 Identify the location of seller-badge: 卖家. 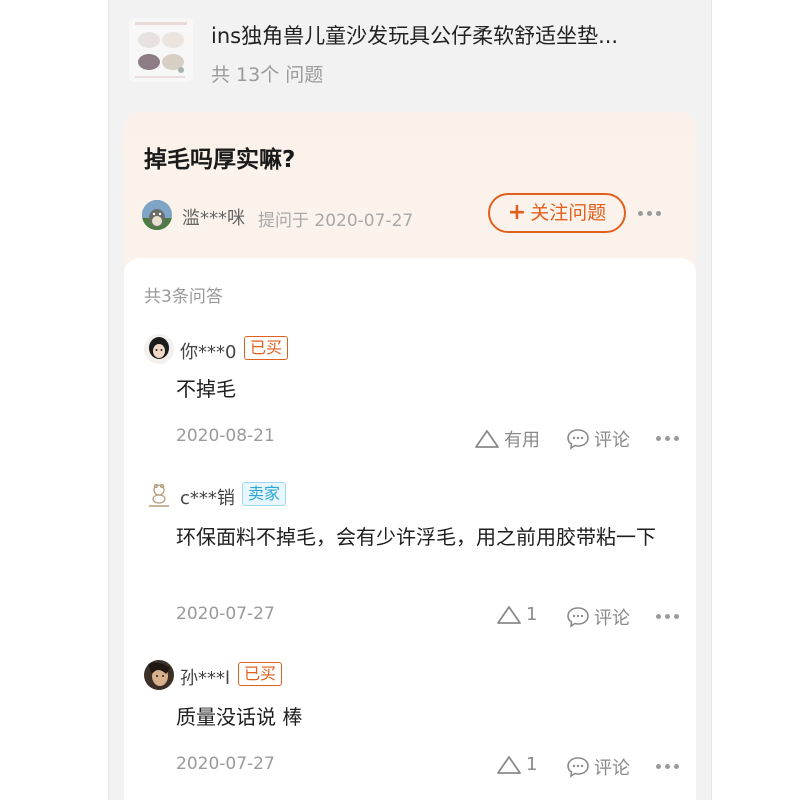
(264, 494).